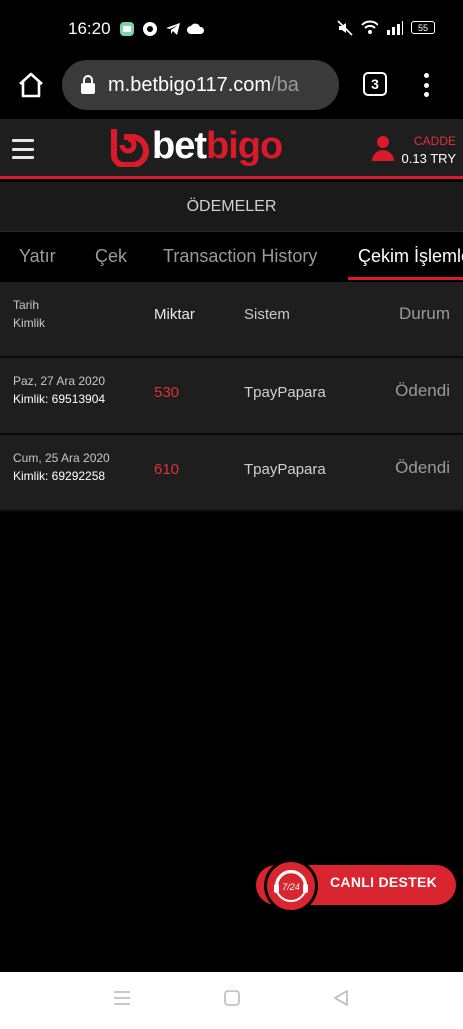 This screenshot has height=1029, width=463. What do you see at coordinates (29, 323) in the screenshot?
I see `header-id: Kimlik` at bounding box center [29, 323].